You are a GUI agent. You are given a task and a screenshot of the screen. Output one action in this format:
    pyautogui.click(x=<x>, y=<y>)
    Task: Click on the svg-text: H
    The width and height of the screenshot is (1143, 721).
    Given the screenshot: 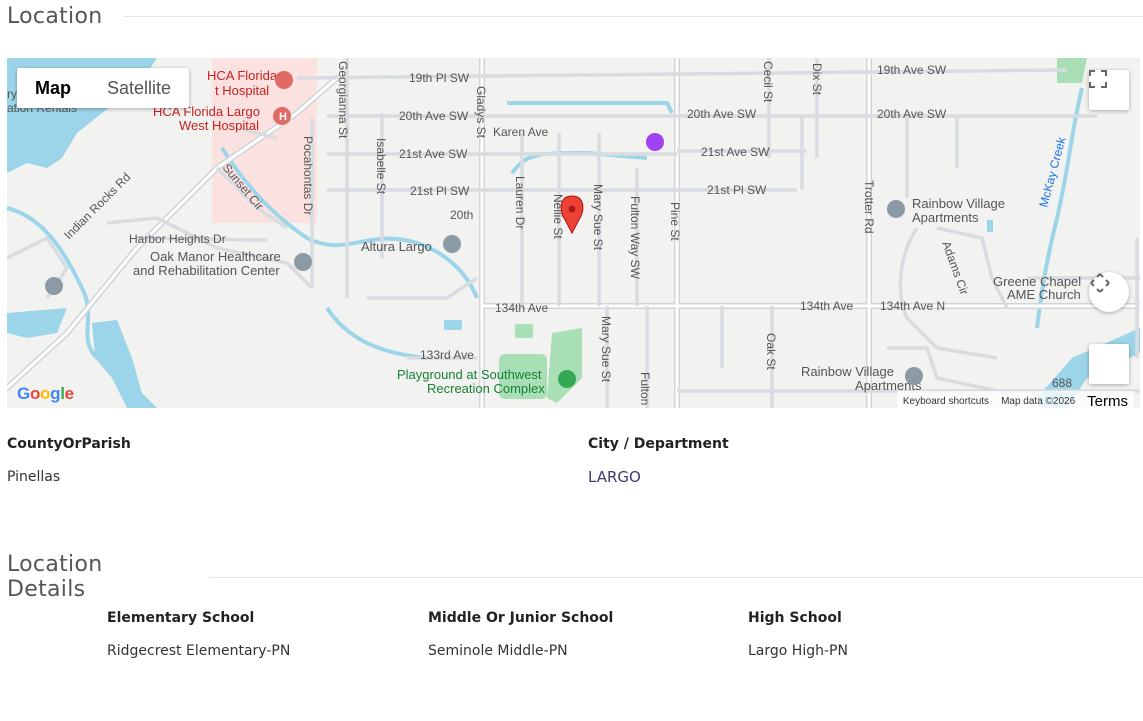 What is the action you would take?
    pyautogui.click(x=283, y=117)
    